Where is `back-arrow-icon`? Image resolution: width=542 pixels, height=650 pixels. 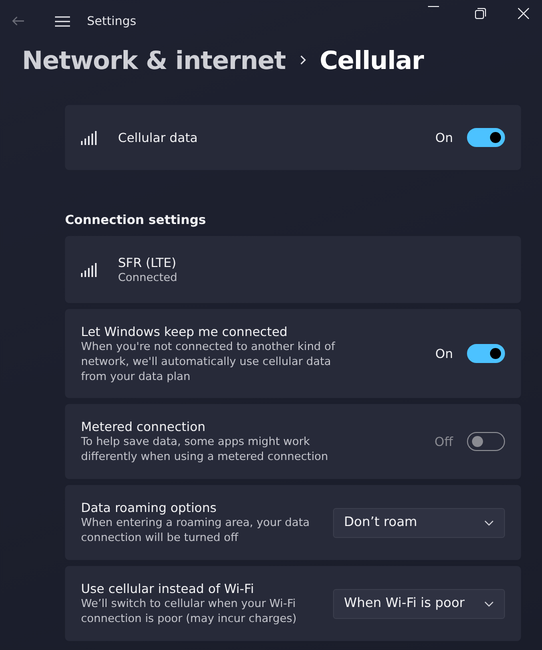 back-arrow-icon is located at coordinates (18, 21).